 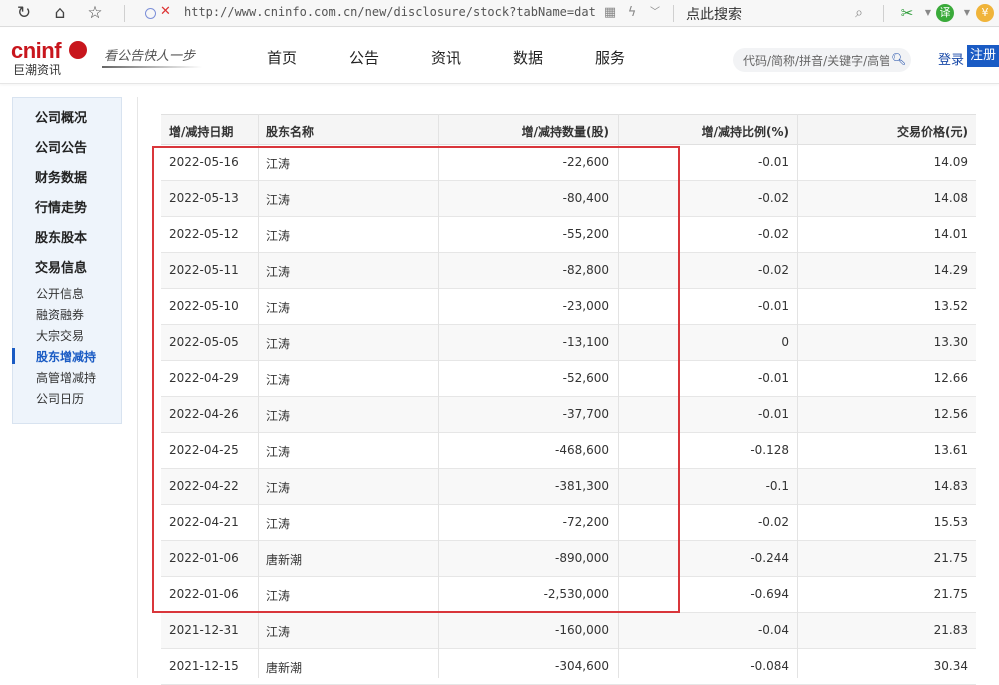 What do you see at coordinates (582, 666) in the screenshot?
I see `cell-quantity: -304,600` at bounding box center [582, 666].